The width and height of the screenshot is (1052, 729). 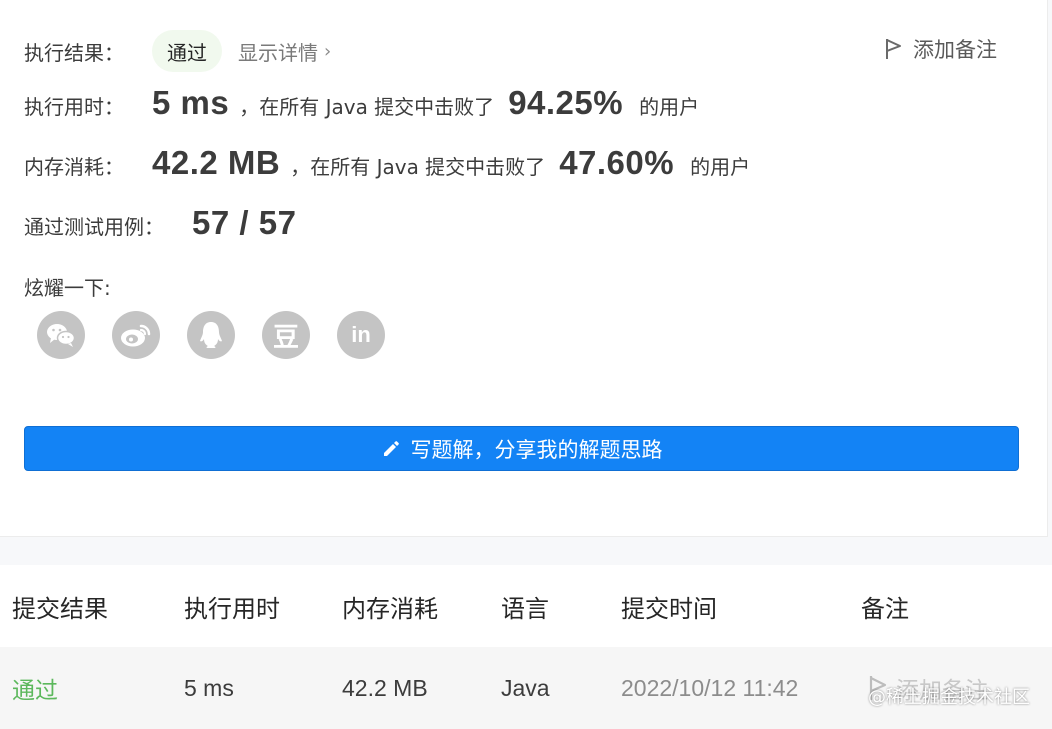 I want to click on memory-percent: 47.60%, so click(x=617, y=162).